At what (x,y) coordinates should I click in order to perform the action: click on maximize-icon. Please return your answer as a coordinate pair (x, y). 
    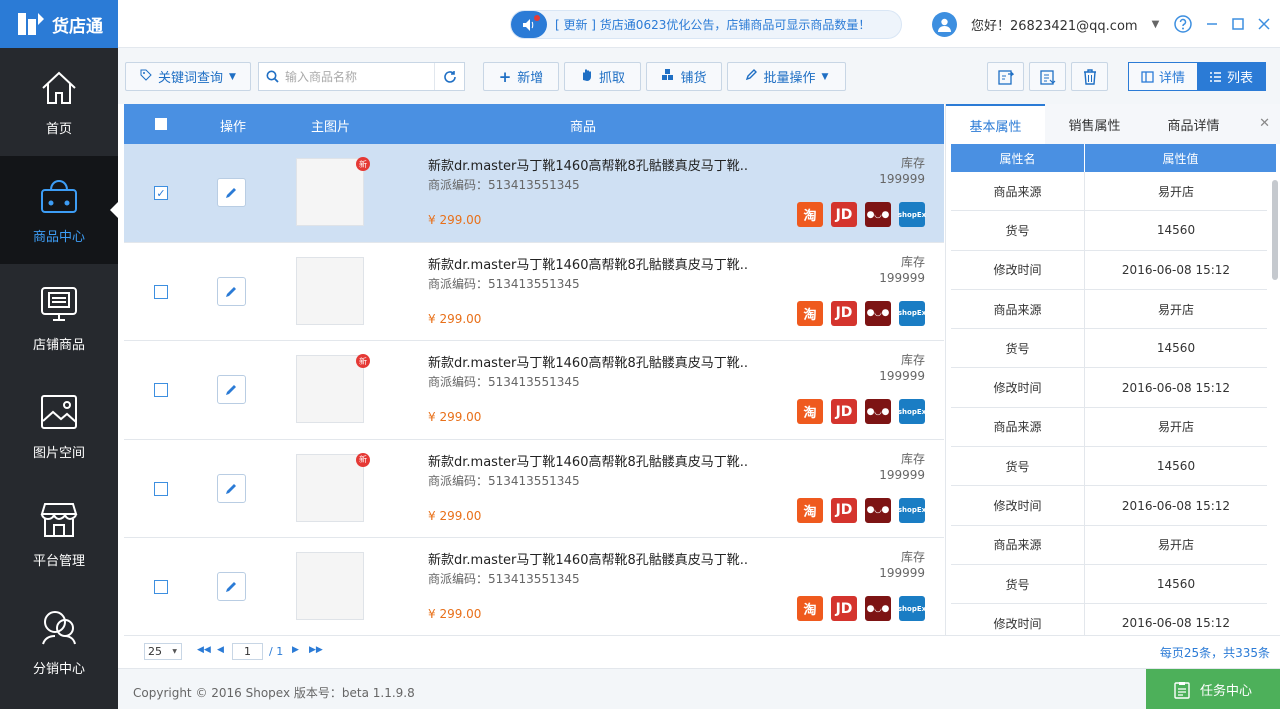
    Looking at the image, I should click on (1238, 24).